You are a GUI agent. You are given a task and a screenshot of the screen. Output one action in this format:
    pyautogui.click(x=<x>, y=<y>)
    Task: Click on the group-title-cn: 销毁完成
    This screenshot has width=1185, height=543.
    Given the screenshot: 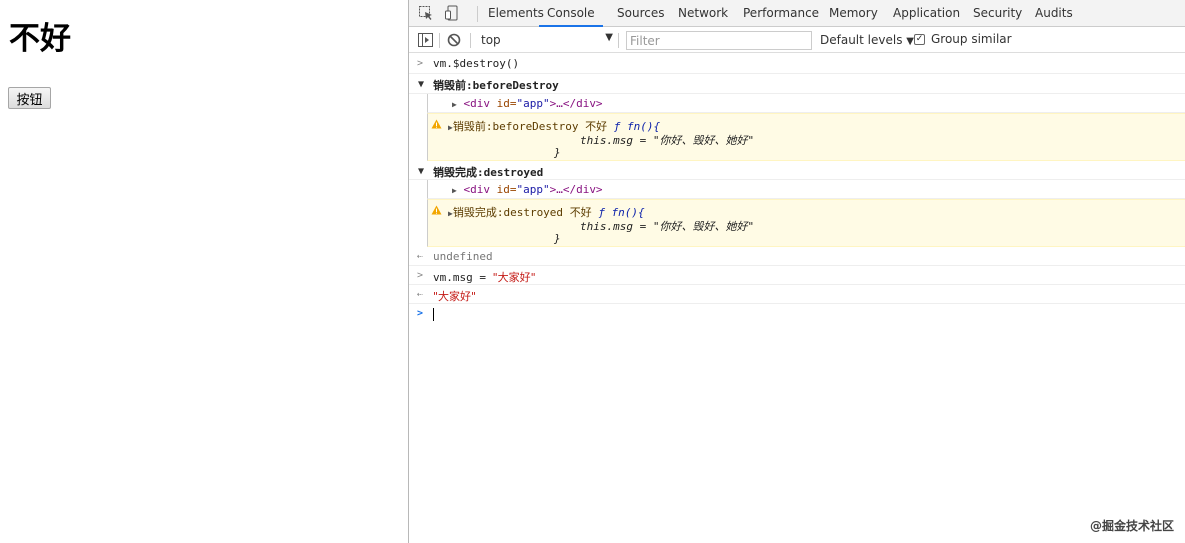 What is the action you would take?
    pyautogui.click(x=455, y=172)
    